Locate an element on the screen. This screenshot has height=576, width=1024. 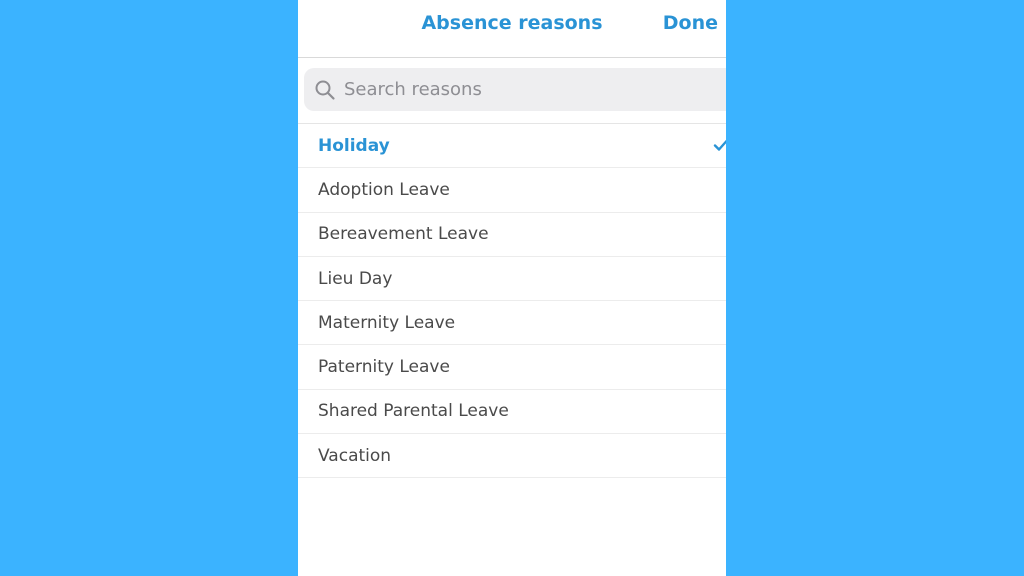
search-input is located at coordinates (504, 89).